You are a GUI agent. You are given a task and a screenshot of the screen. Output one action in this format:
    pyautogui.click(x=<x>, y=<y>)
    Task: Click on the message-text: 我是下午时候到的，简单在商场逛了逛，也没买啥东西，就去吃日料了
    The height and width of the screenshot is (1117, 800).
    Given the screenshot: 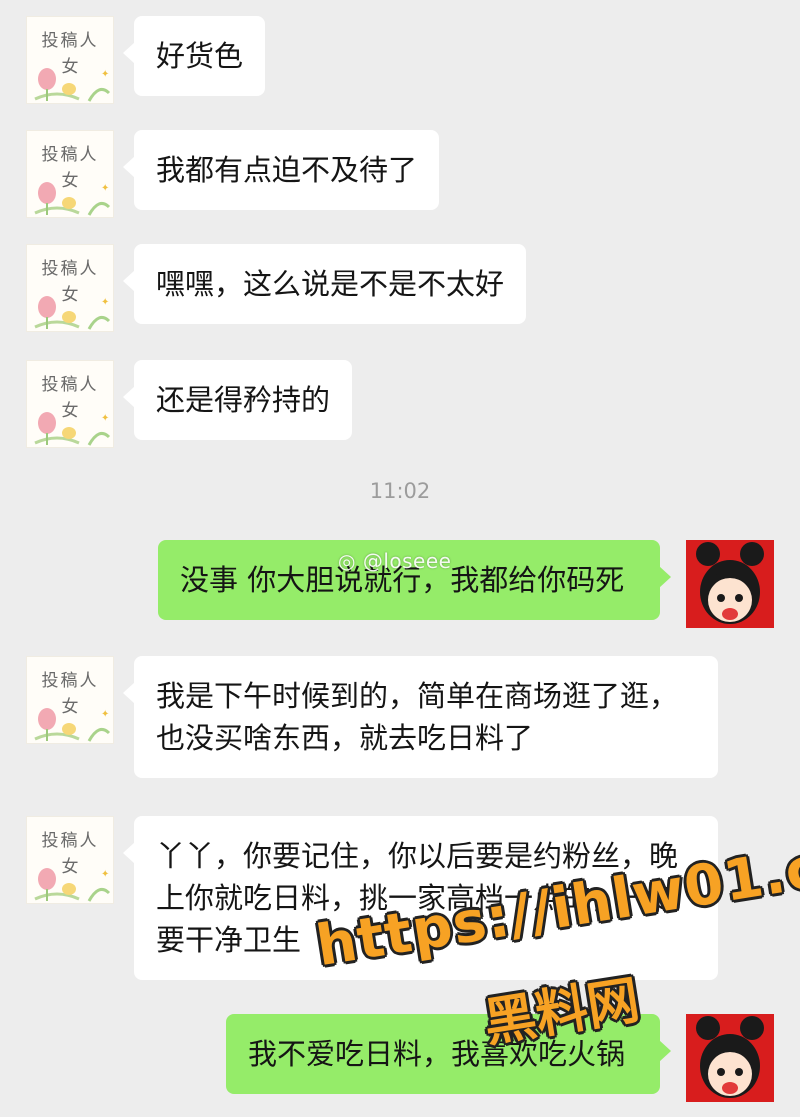 What is the action you would take?
    pyautogui.click(x=417, y=717)
    